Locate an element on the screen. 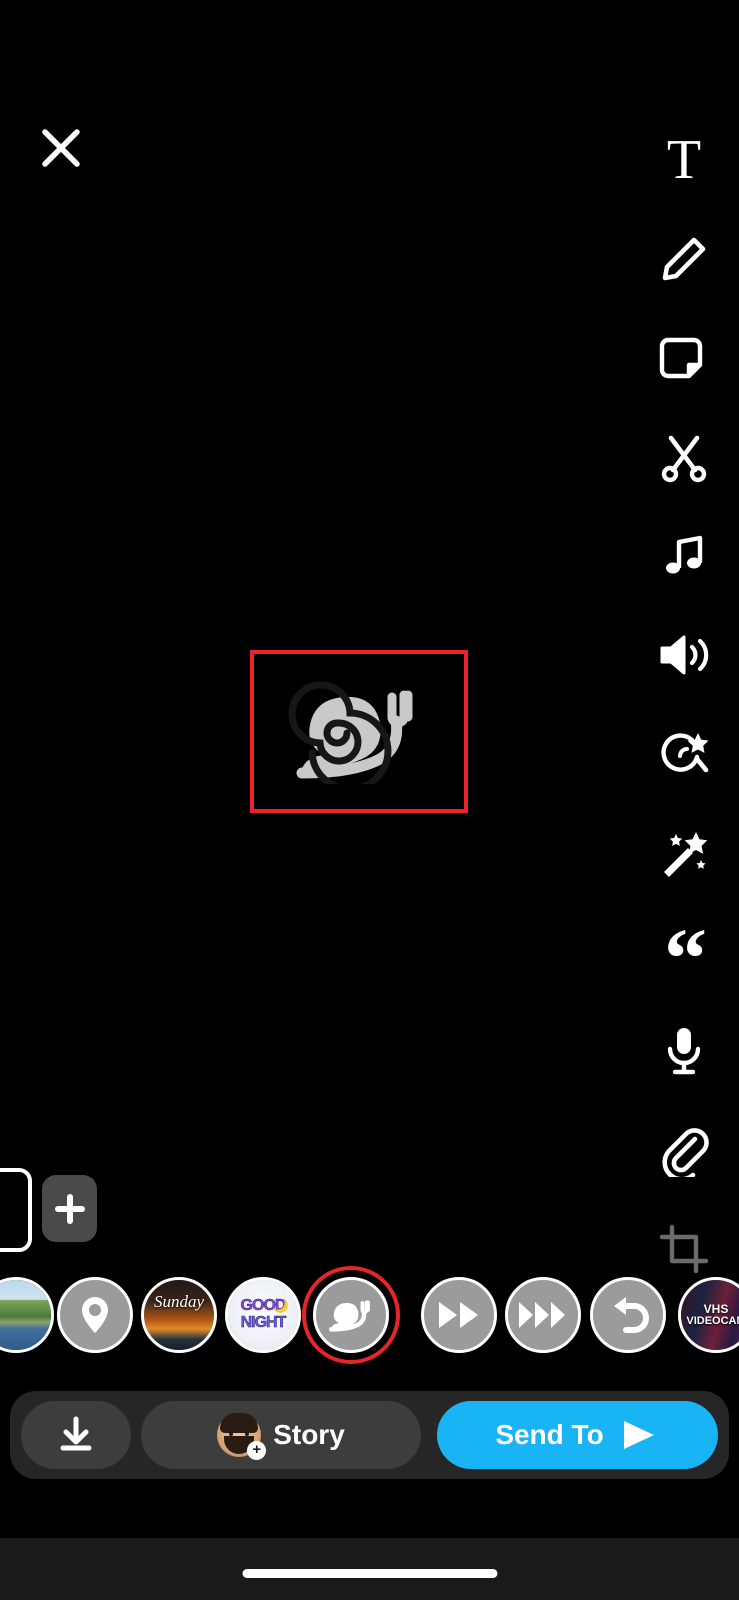 The height and width of the screenshot is (1600, 739). triple-forward-icon is located at coordinates (542, 1315).